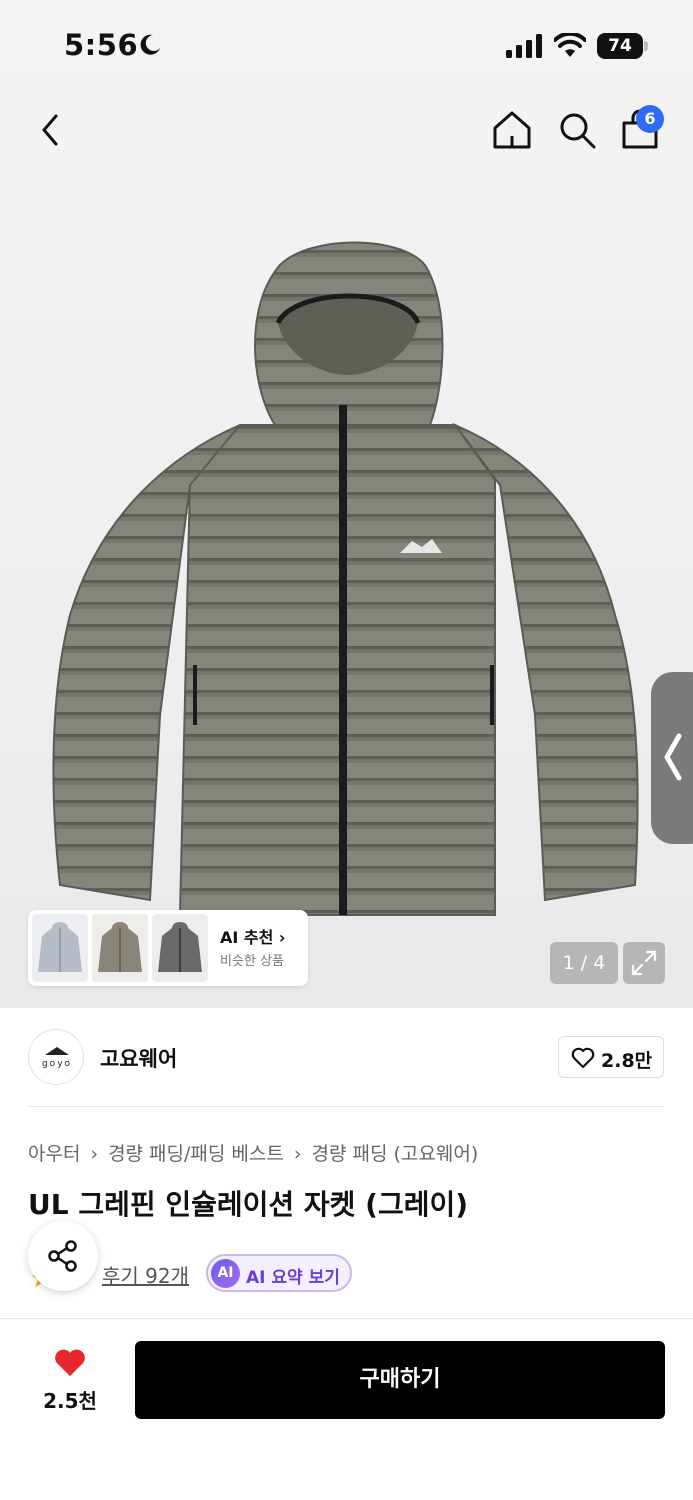 The width and height of the screenshot is (693, 1500). Describe the element at coordinates (400, 1380) in the screenshot. I see `buy-button: 구매하기` at that location.